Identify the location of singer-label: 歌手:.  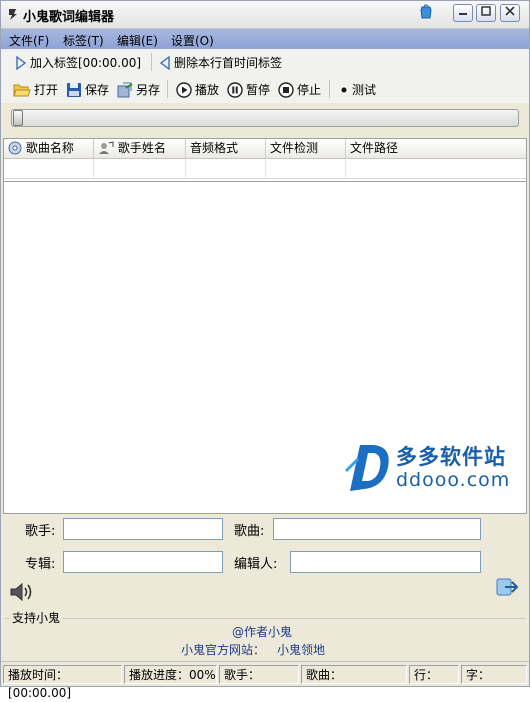
(40, 531).